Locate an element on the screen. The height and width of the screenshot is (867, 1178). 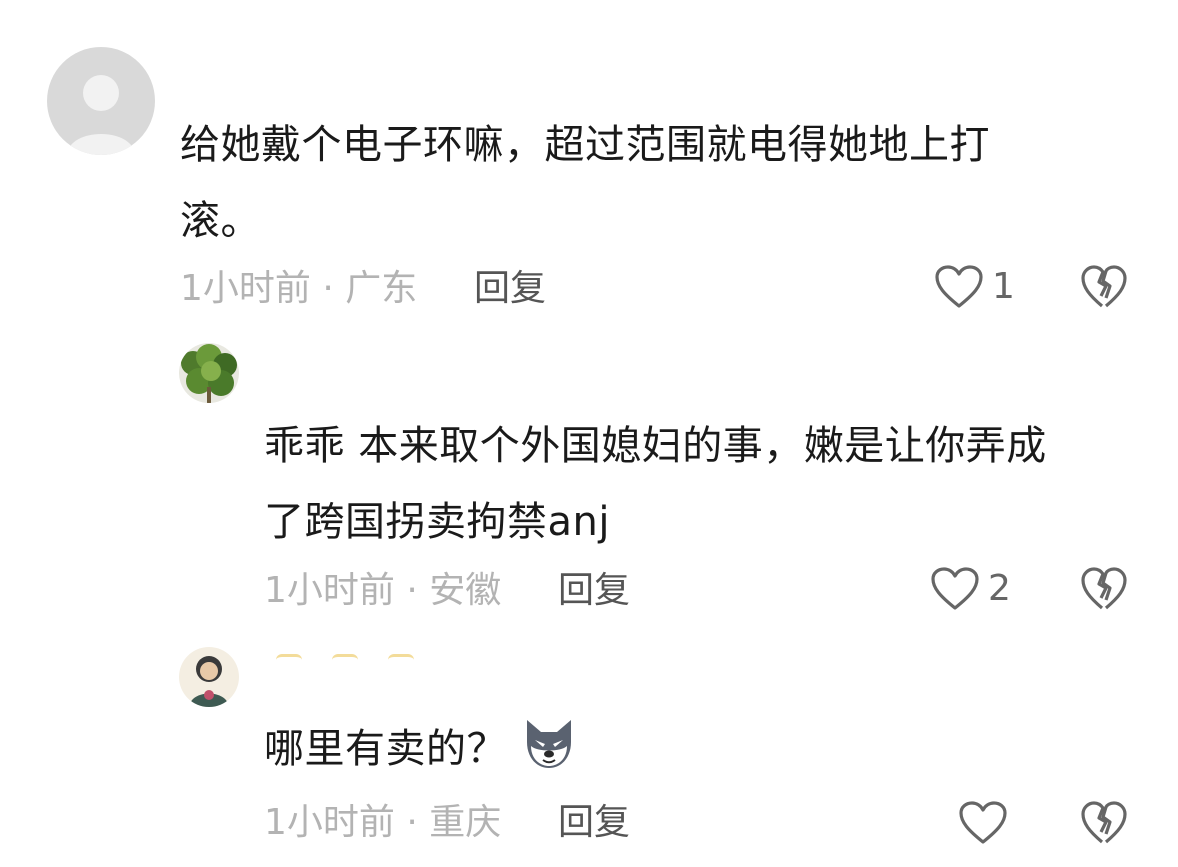
comment-text: 乖乖 本来取个外国媳妇的事，嫩是让你弄成 了跨国拐卖拘禁anj is located at coordinates (655, 484).